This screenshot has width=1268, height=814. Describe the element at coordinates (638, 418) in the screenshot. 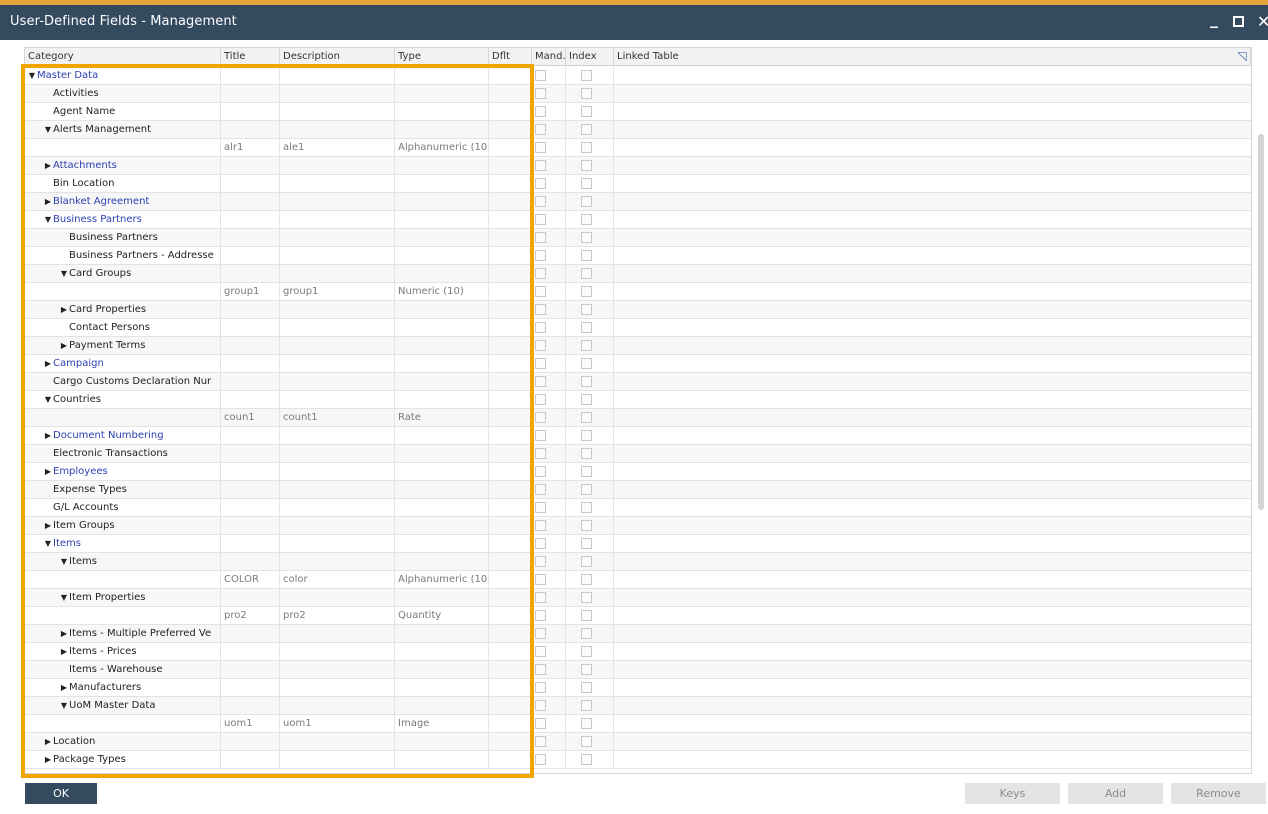

I see `table-row: coun1 count1 Rate` at that location.